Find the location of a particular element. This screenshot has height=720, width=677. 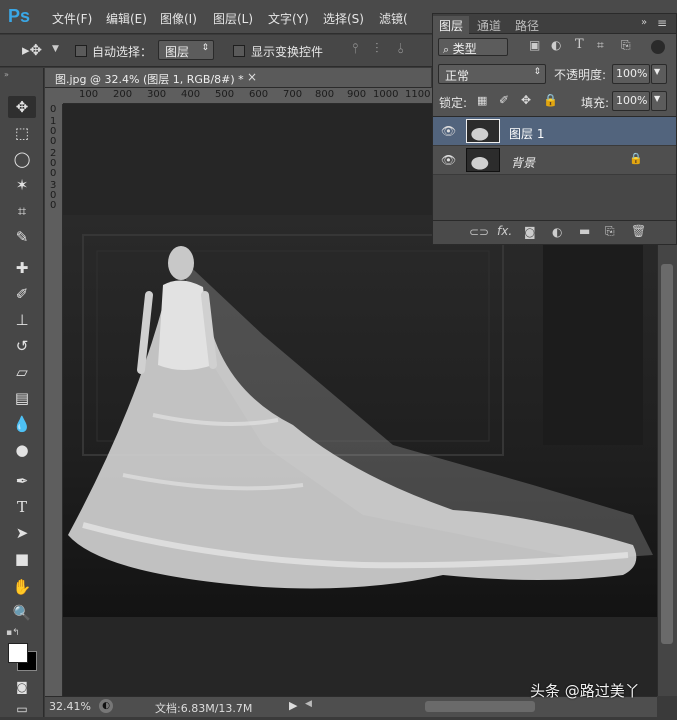

auto-select-checkbox is located at coordinates (81, 51).